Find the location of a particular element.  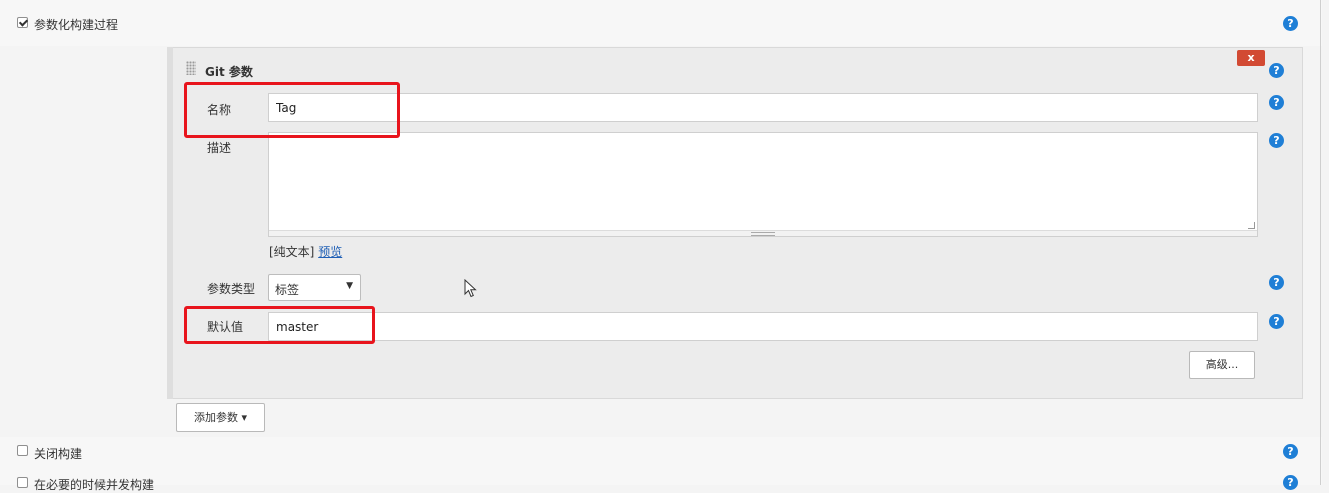

format-links: [纯文本] 预览 is located at coordinates (305, 251).